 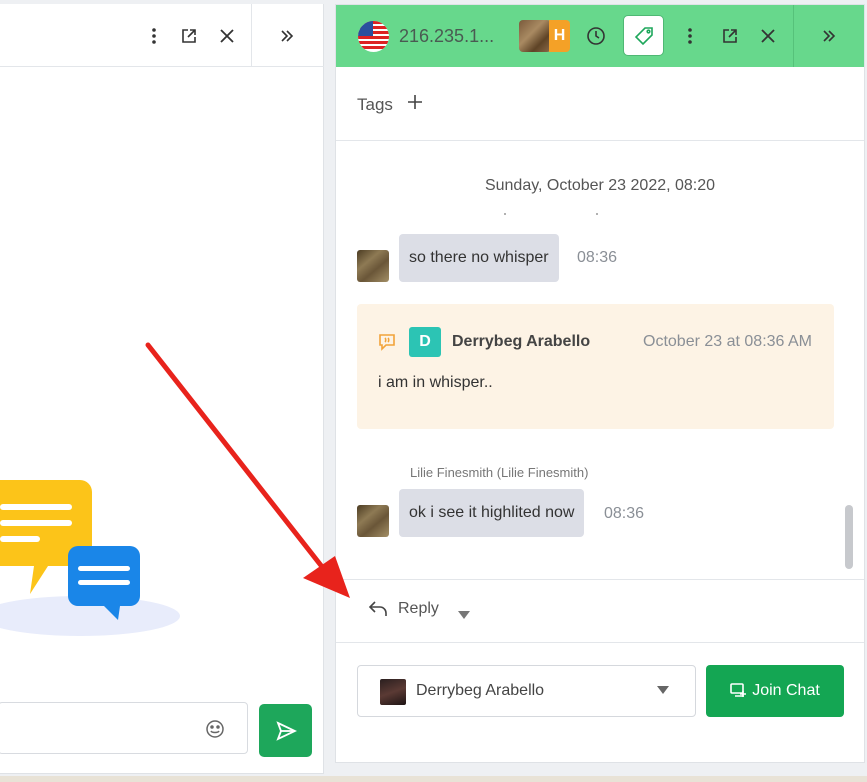 I want to click on visitor-header: 216.235.1... H, so click(x=600, y=36).